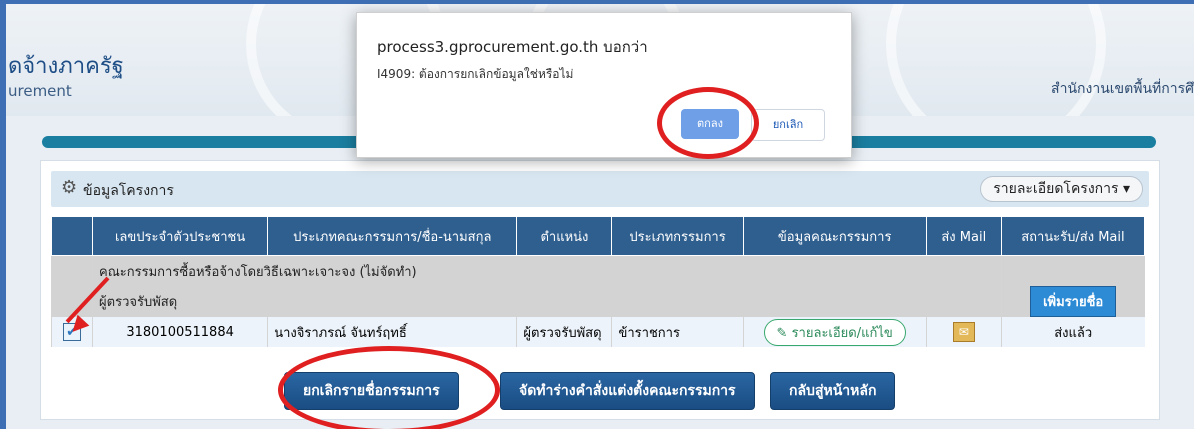 The width and height of the screenshot is (1194, 429). Describe the element at coordinates (627, 391) in the screenshot. I see `draft-appointment-order-button: จัดทำร่างคำสั่งแต่งตั้งคณะกรรมการ` at that location.